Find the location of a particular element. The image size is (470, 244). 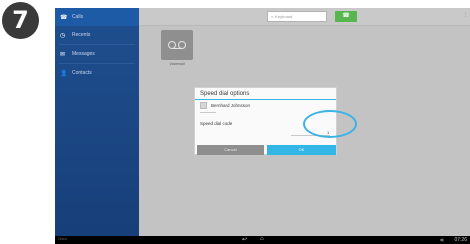

contact-underline is located at coordinates (208, 112).